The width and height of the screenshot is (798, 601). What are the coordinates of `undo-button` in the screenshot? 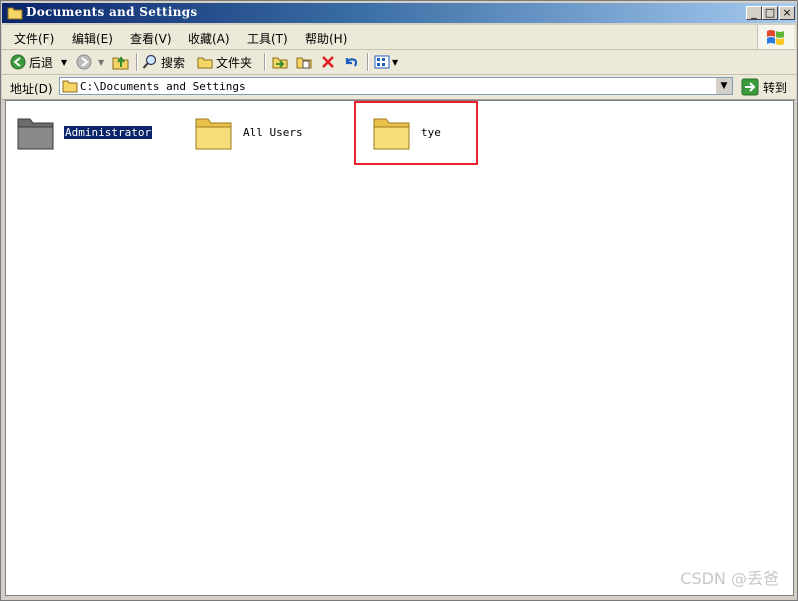 It's located at (351, 62).